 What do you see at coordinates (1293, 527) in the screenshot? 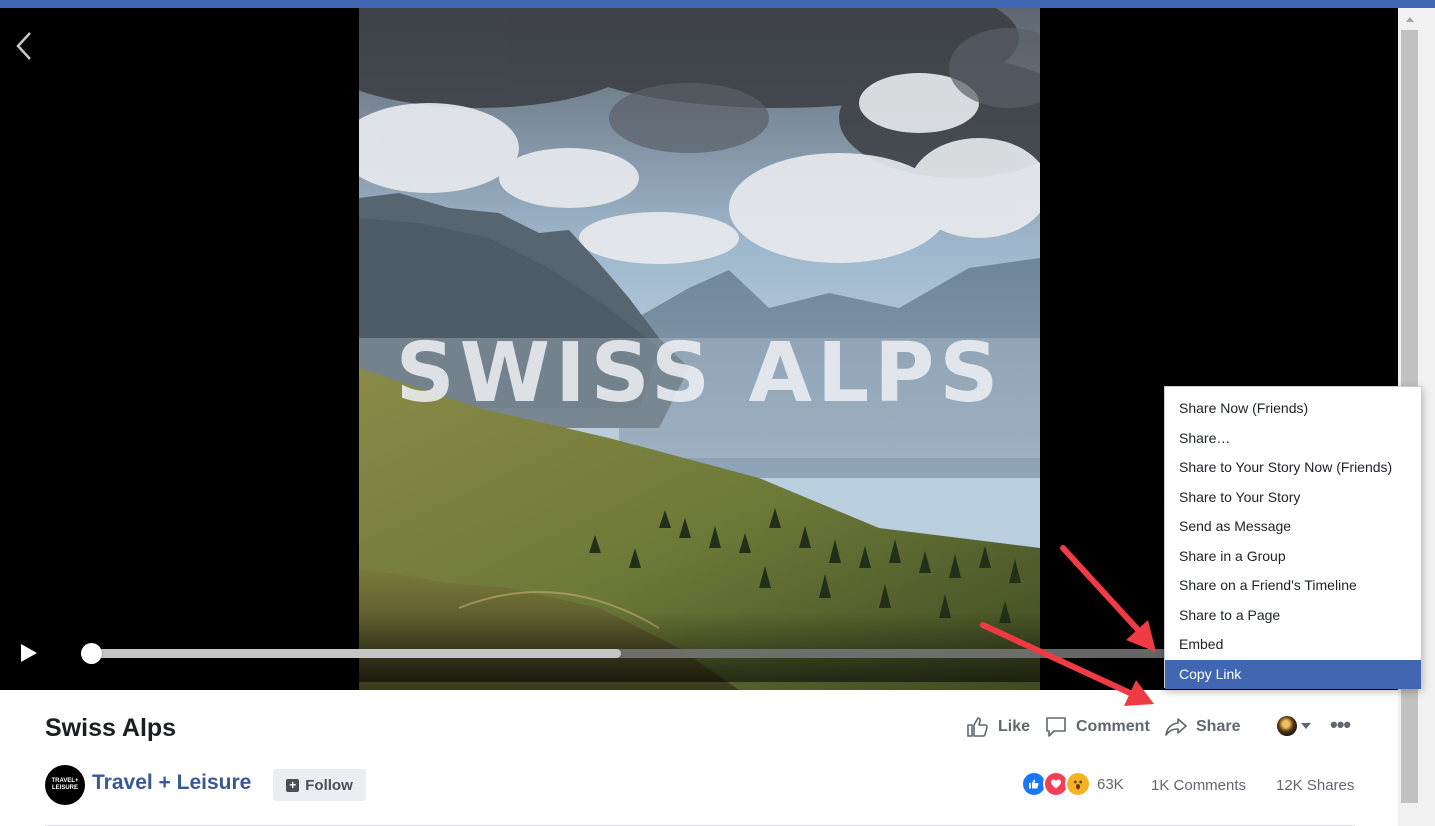
I see `menu-item-send-as-message: Send as Message` at bounding box center [1293, 527].